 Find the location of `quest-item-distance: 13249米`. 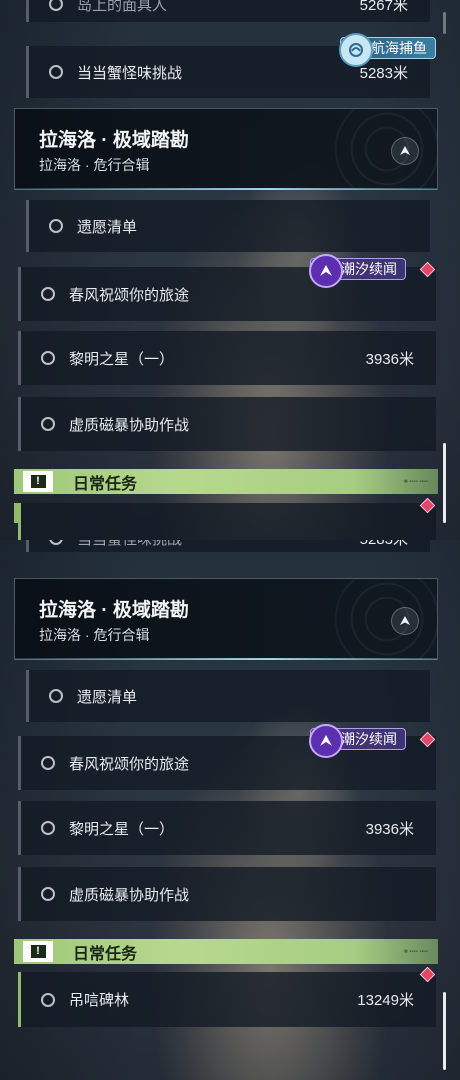

quest-item-distance: 13249米 is located at coordinates (385, 1000).